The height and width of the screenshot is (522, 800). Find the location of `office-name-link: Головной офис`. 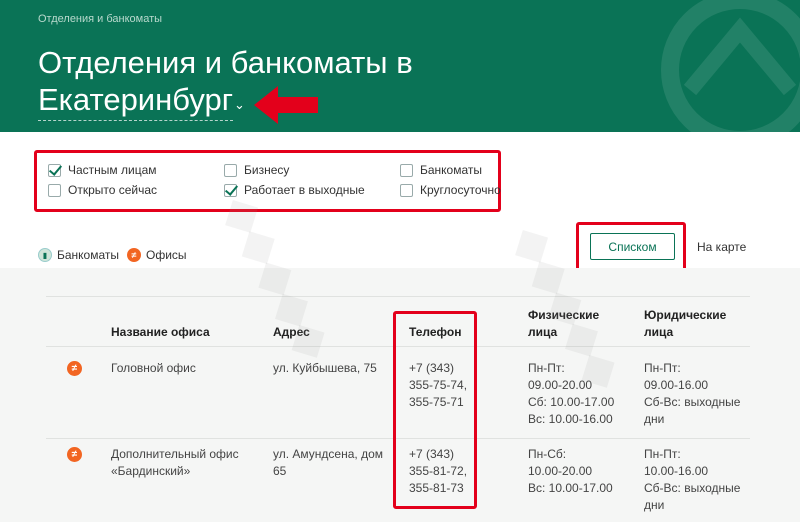

office-name-link: Головной офис is located at coordinates (153, 368).